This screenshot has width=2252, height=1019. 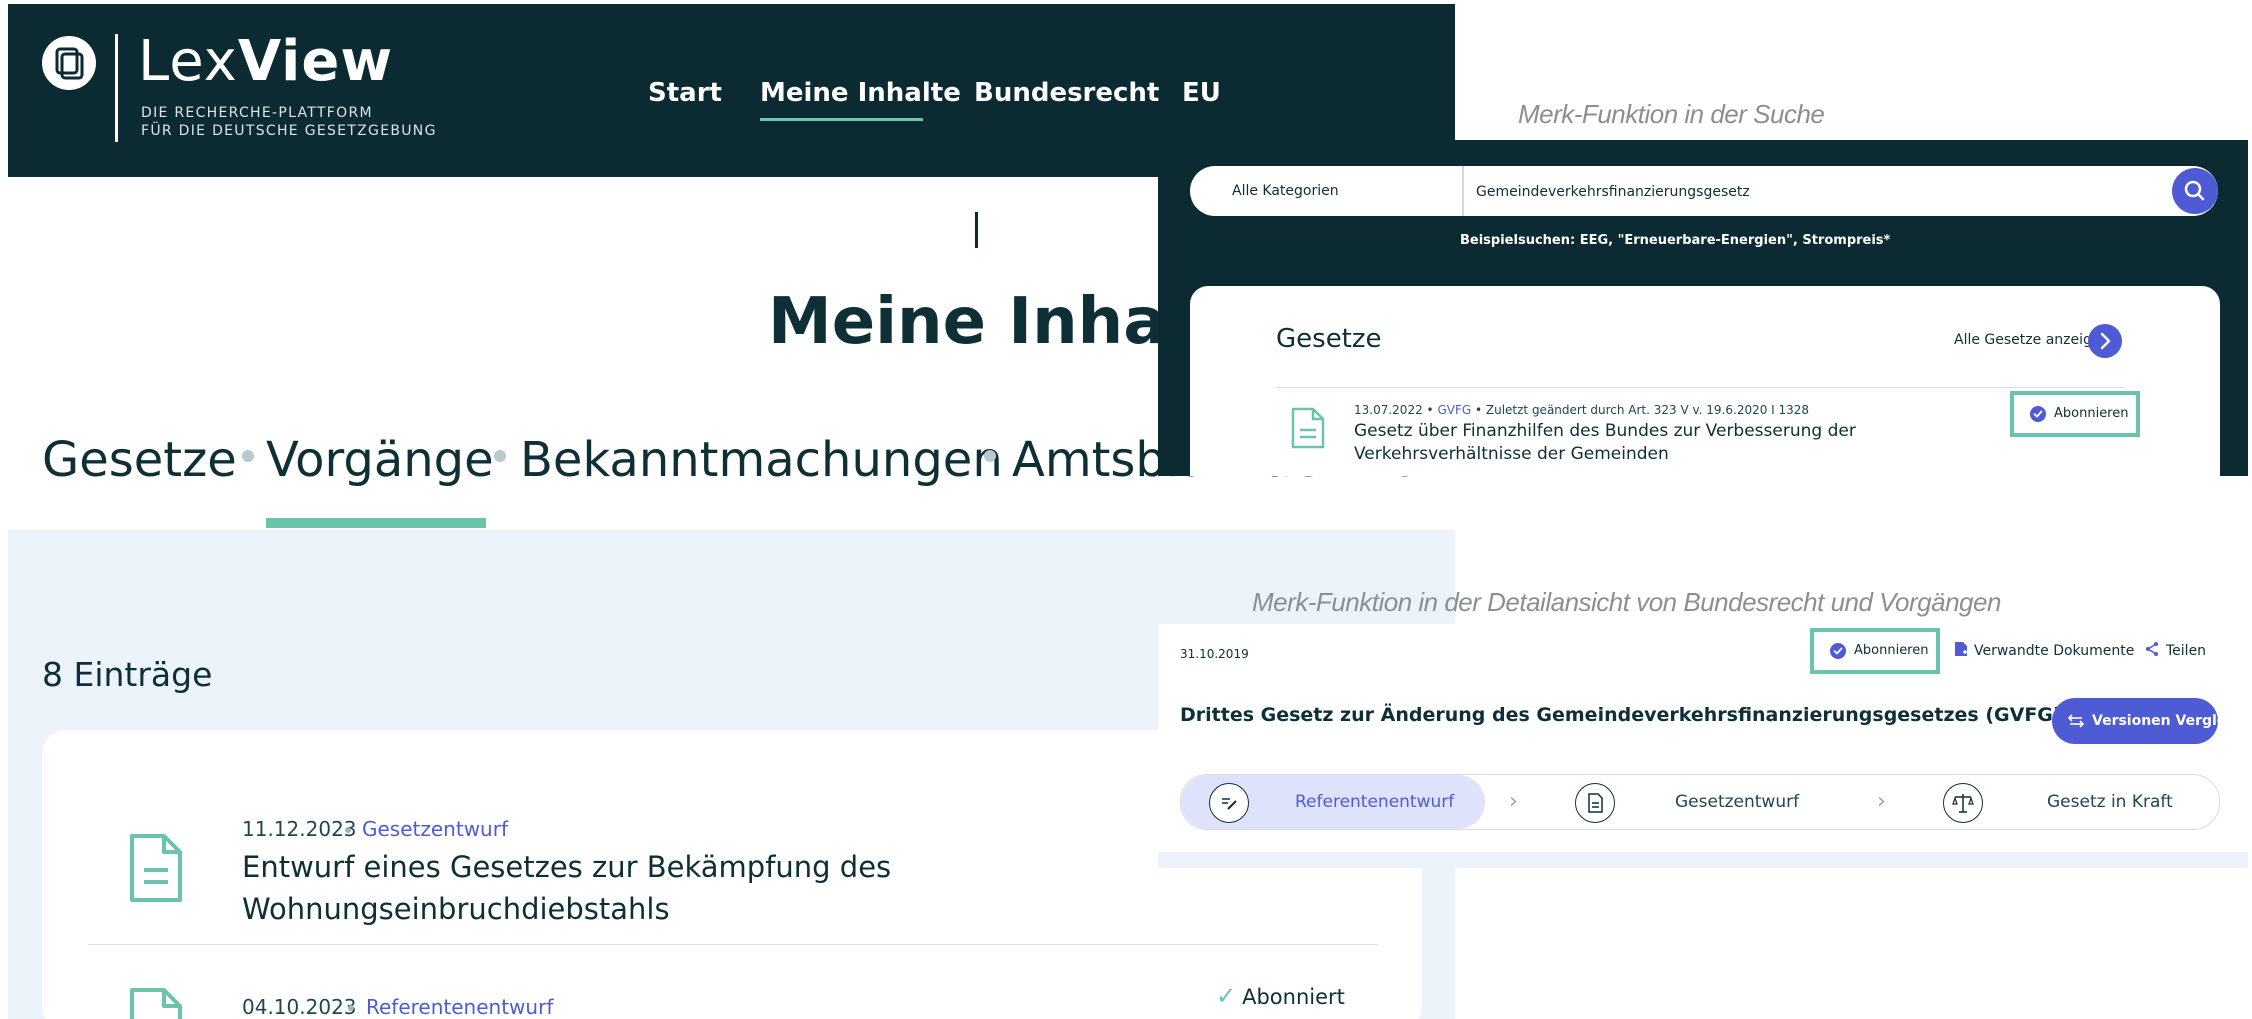 What do you see at coordinates (380, 460) in the screenshot?
I see `category-vorgaenge: Vorgänge` at bounding box center [380, 460].